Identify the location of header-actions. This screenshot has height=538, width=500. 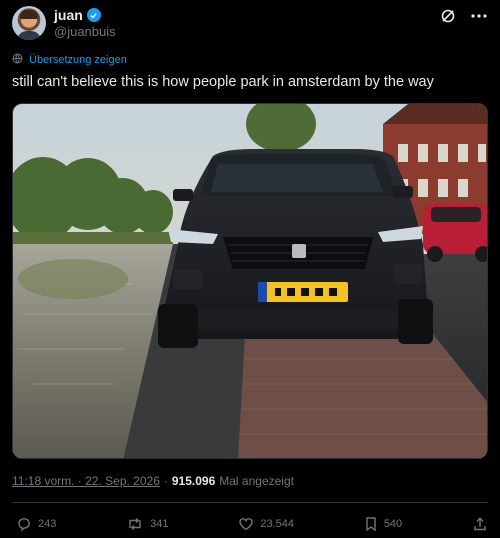
(464, 16).